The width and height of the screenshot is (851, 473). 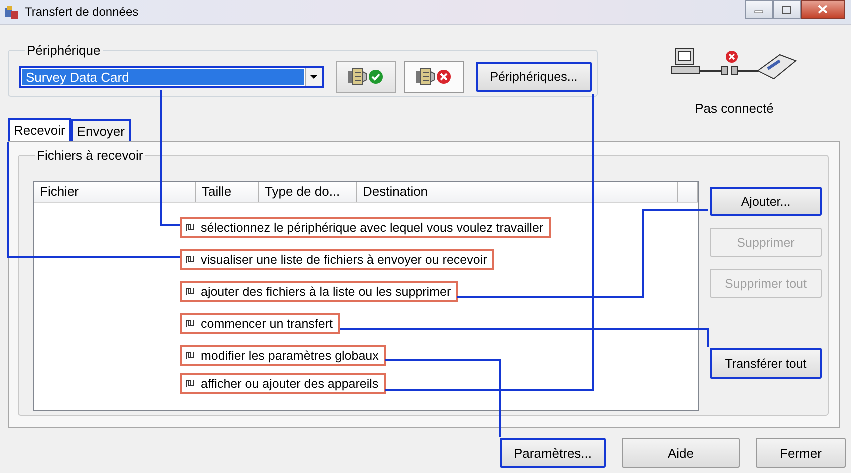 I want to click on tab: Envoyer, so click(x=101, y=130).